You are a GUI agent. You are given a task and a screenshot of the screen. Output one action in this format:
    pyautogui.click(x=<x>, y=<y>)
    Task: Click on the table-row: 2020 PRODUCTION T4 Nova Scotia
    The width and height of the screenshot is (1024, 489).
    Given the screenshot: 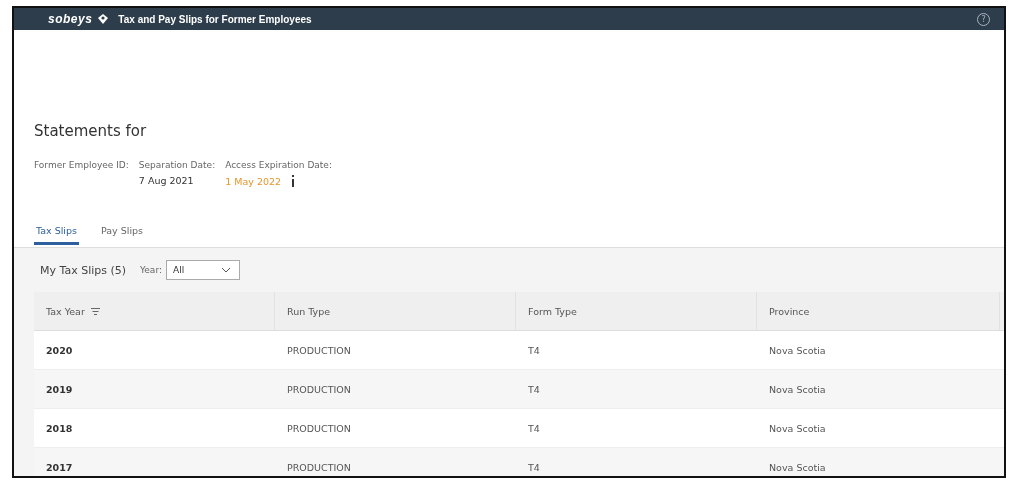 What is the action you would take?
    pyautogui.click(x=519, y=350)
    